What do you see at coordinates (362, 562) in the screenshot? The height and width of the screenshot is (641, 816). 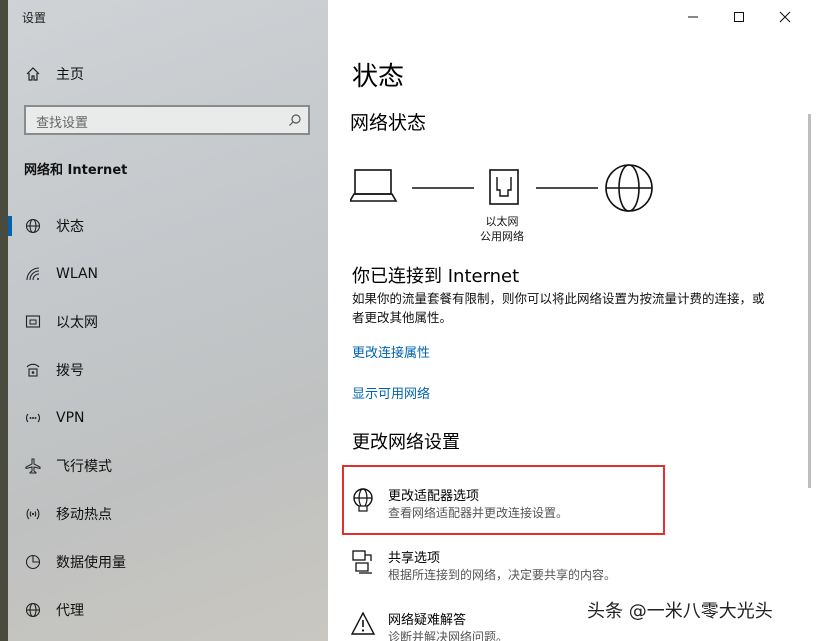 I see `sharing-icon` at bounding box center [362, 562].